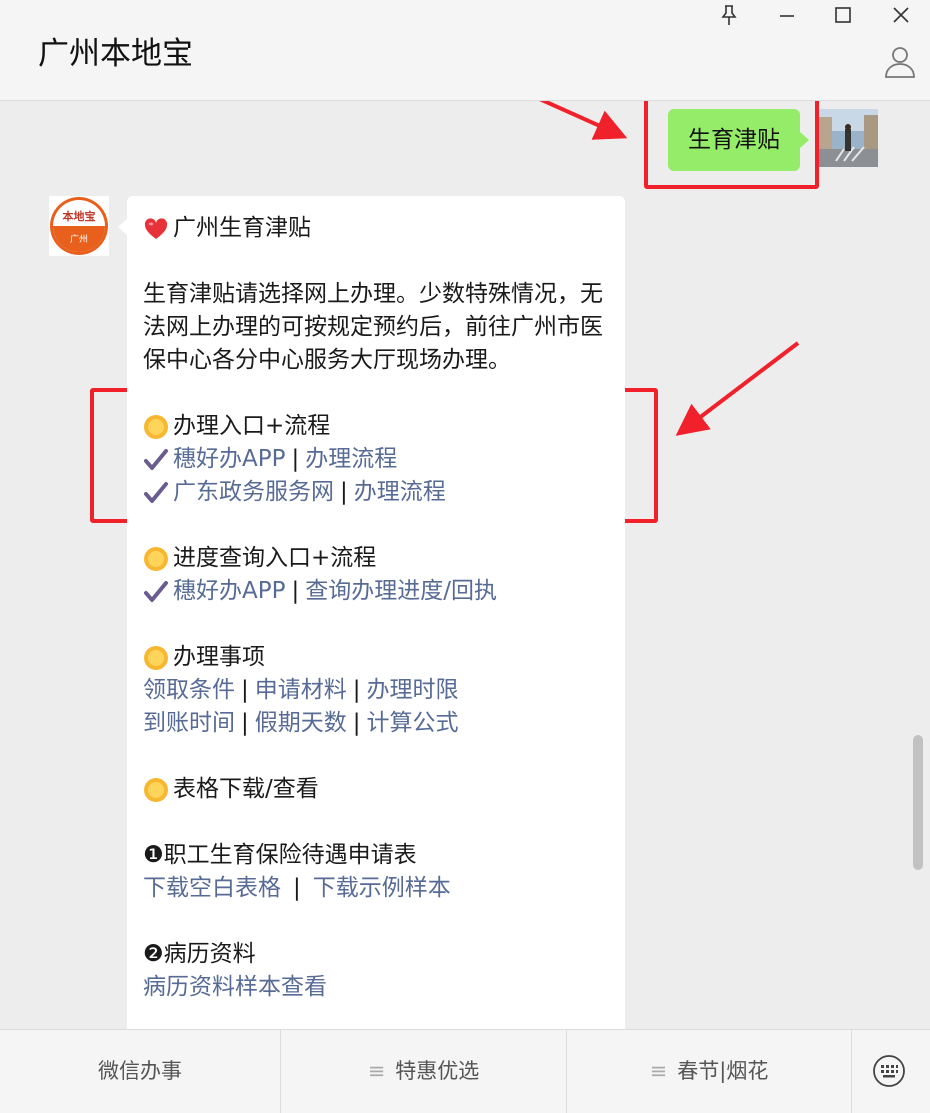  What do you see at coordinates (376, 987) in the screenshot?
I see `list-item: 病历资料样本查看` at bounding box center [376, 987].